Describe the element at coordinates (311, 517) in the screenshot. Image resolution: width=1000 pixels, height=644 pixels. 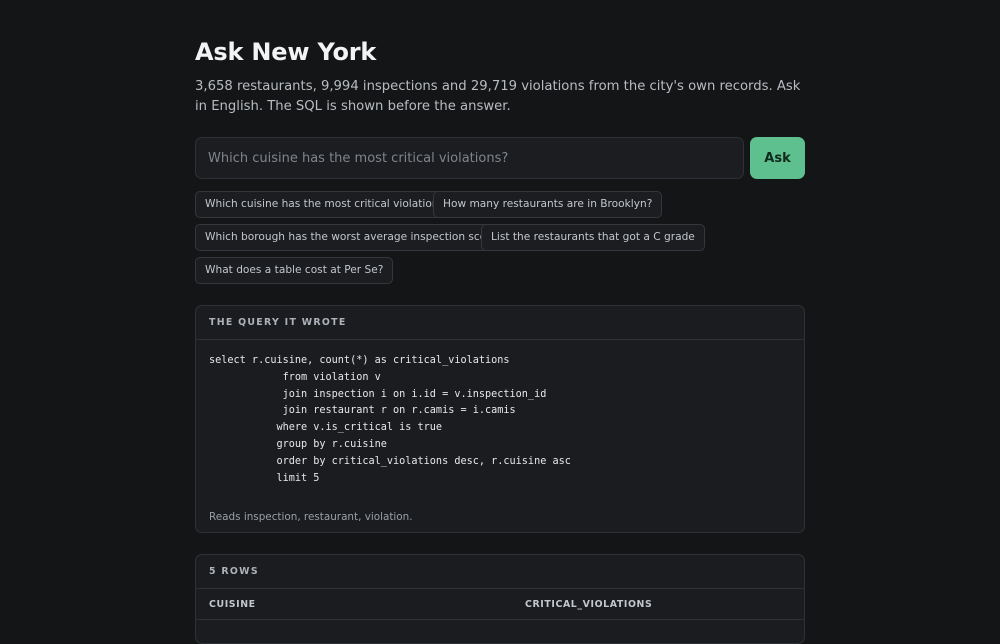
I see `tables-read-note: Reads inspection, restaurant, violation.` at that location.